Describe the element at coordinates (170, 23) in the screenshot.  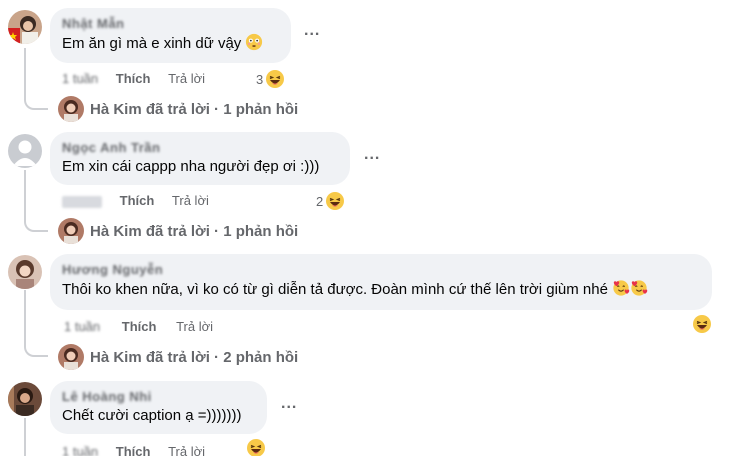
I see `comment-author: Nhật Mẫn` at that location.